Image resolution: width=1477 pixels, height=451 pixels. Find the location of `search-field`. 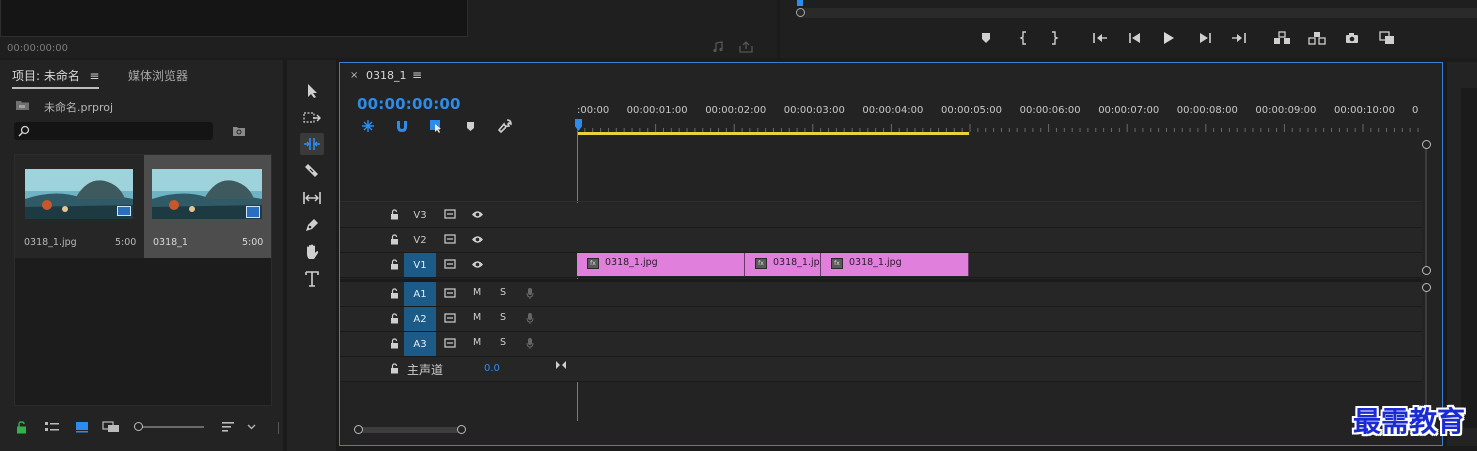

search-field is located at coordinates (113, 131).